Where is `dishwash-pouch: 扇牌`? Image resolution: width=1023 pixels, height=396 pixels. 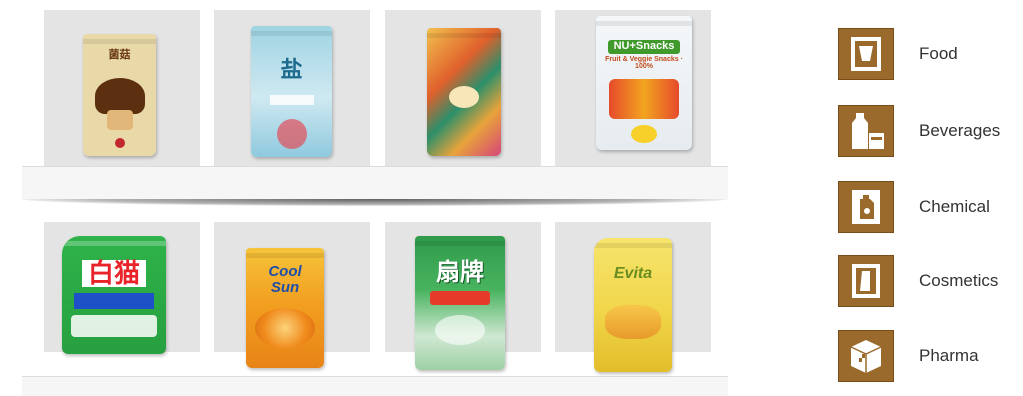 dishwash-pouch: 扇牌 is located at coordinates (460, 303).